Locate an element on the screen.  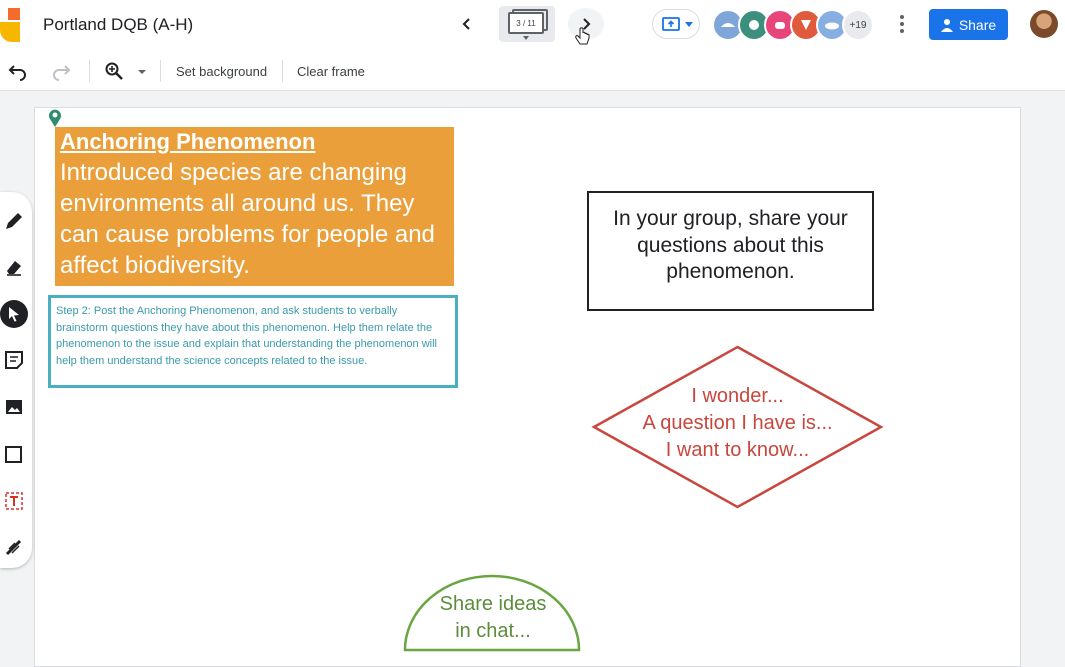
previous-frame-button is located at coordinates (467, 24).